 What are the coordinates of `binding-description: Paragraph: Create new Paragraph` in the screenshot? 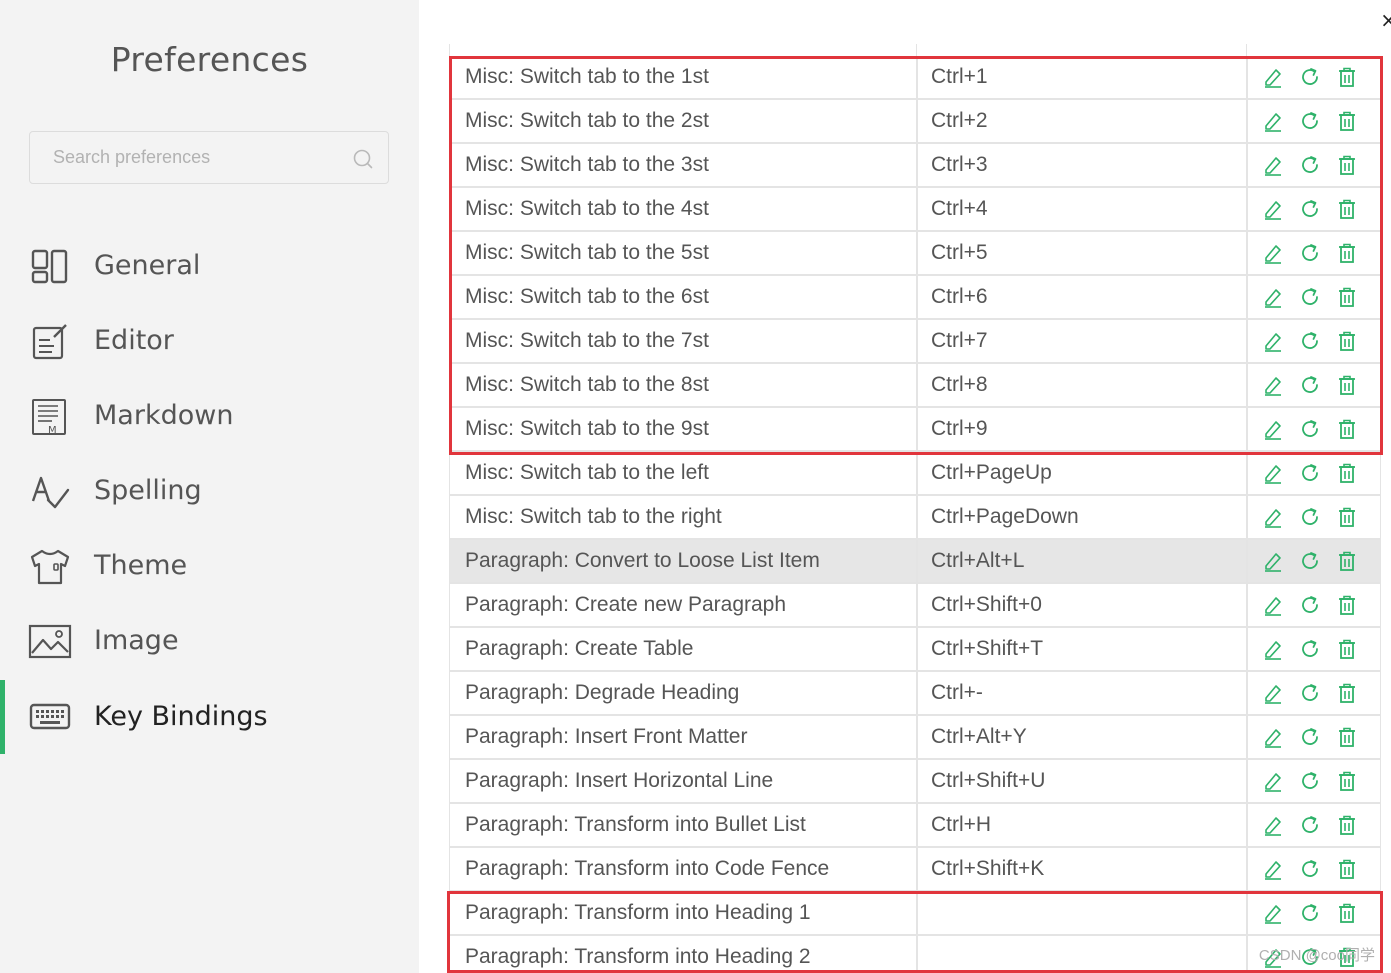 It's located at (626, 604).